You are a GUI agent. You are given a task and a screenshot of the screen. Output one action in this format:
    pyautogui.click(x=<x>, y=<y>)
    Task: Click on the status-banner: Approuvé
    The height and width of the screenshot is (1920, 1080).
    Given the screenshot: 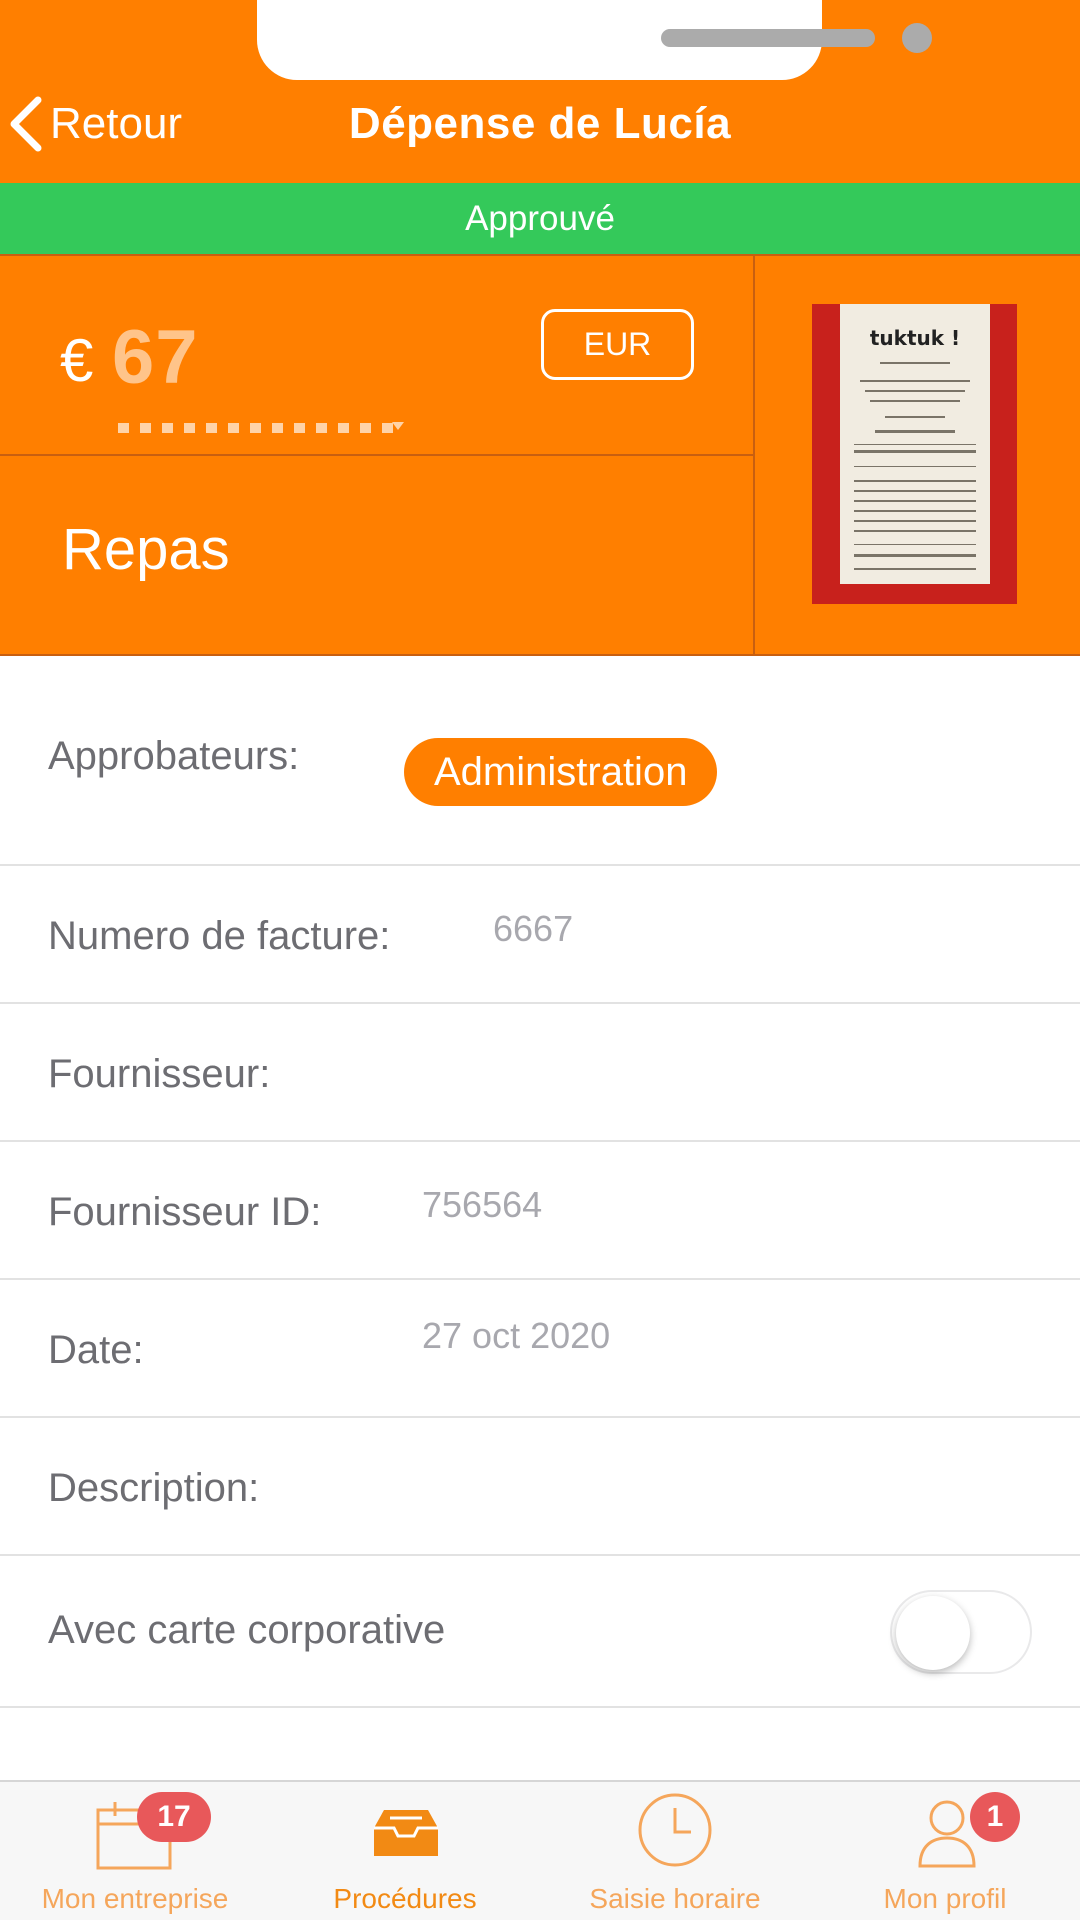 What is the action you would take?
    pyautogui.click(x=540, y=218)
    